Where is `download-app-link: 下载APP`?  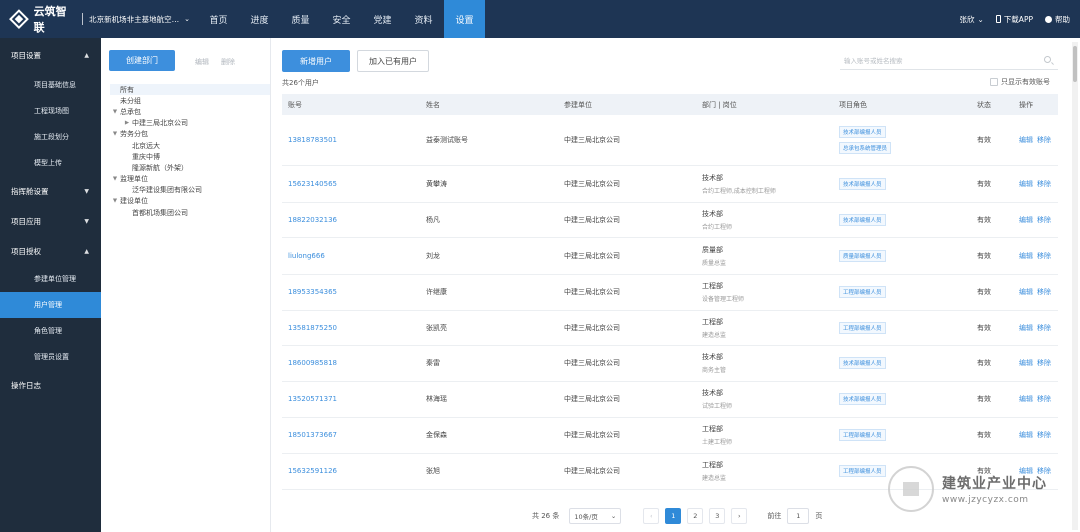
download-app-link: 下载APP is located at coordinates (1014, 19).